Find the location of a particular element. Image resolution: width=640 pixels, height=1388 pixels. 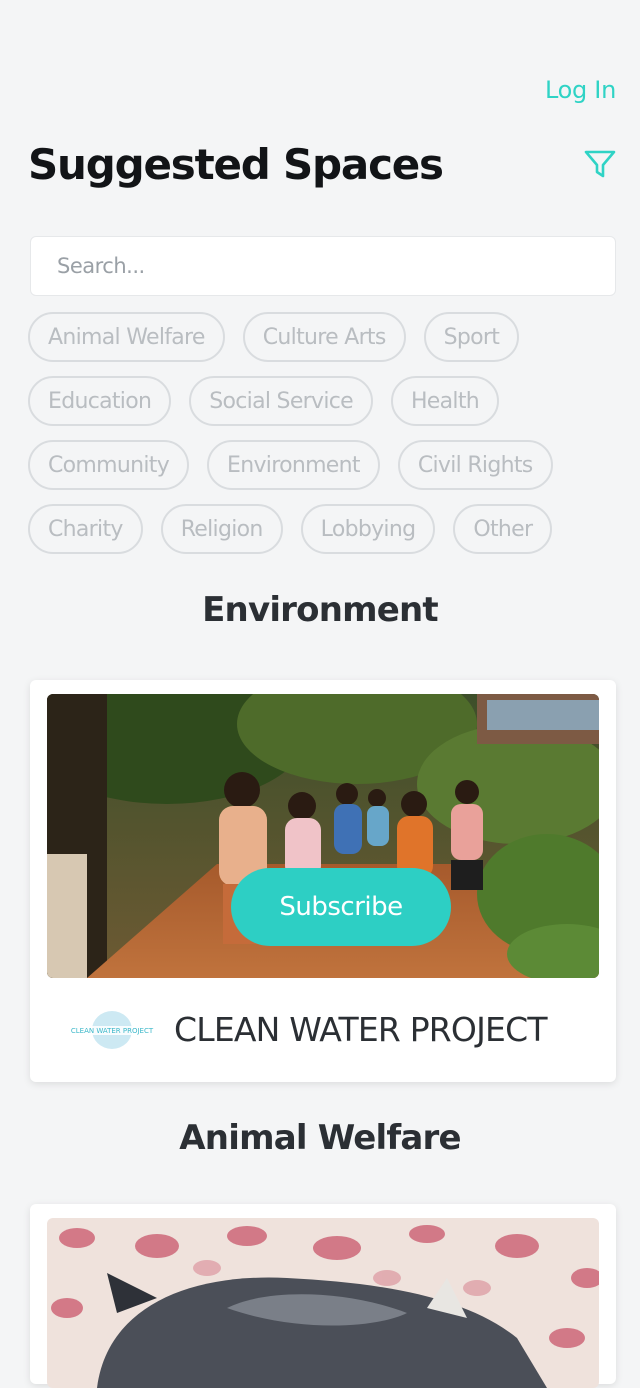

chip-lobbying: Lobbying is located at coordinates (368, 529).